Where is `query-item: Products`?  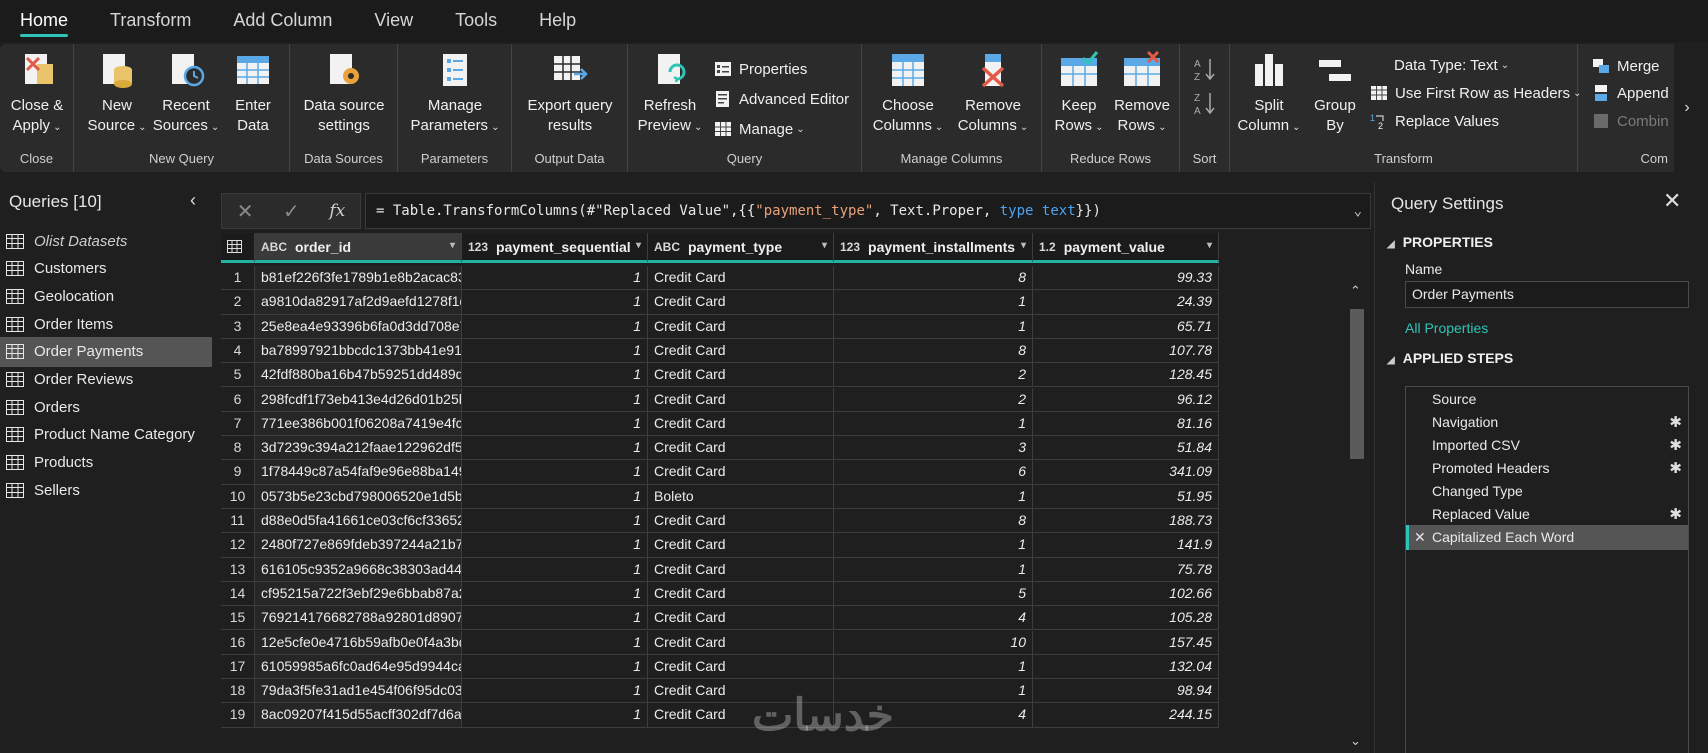 query-item: Products is located at coordinates (106, 463).